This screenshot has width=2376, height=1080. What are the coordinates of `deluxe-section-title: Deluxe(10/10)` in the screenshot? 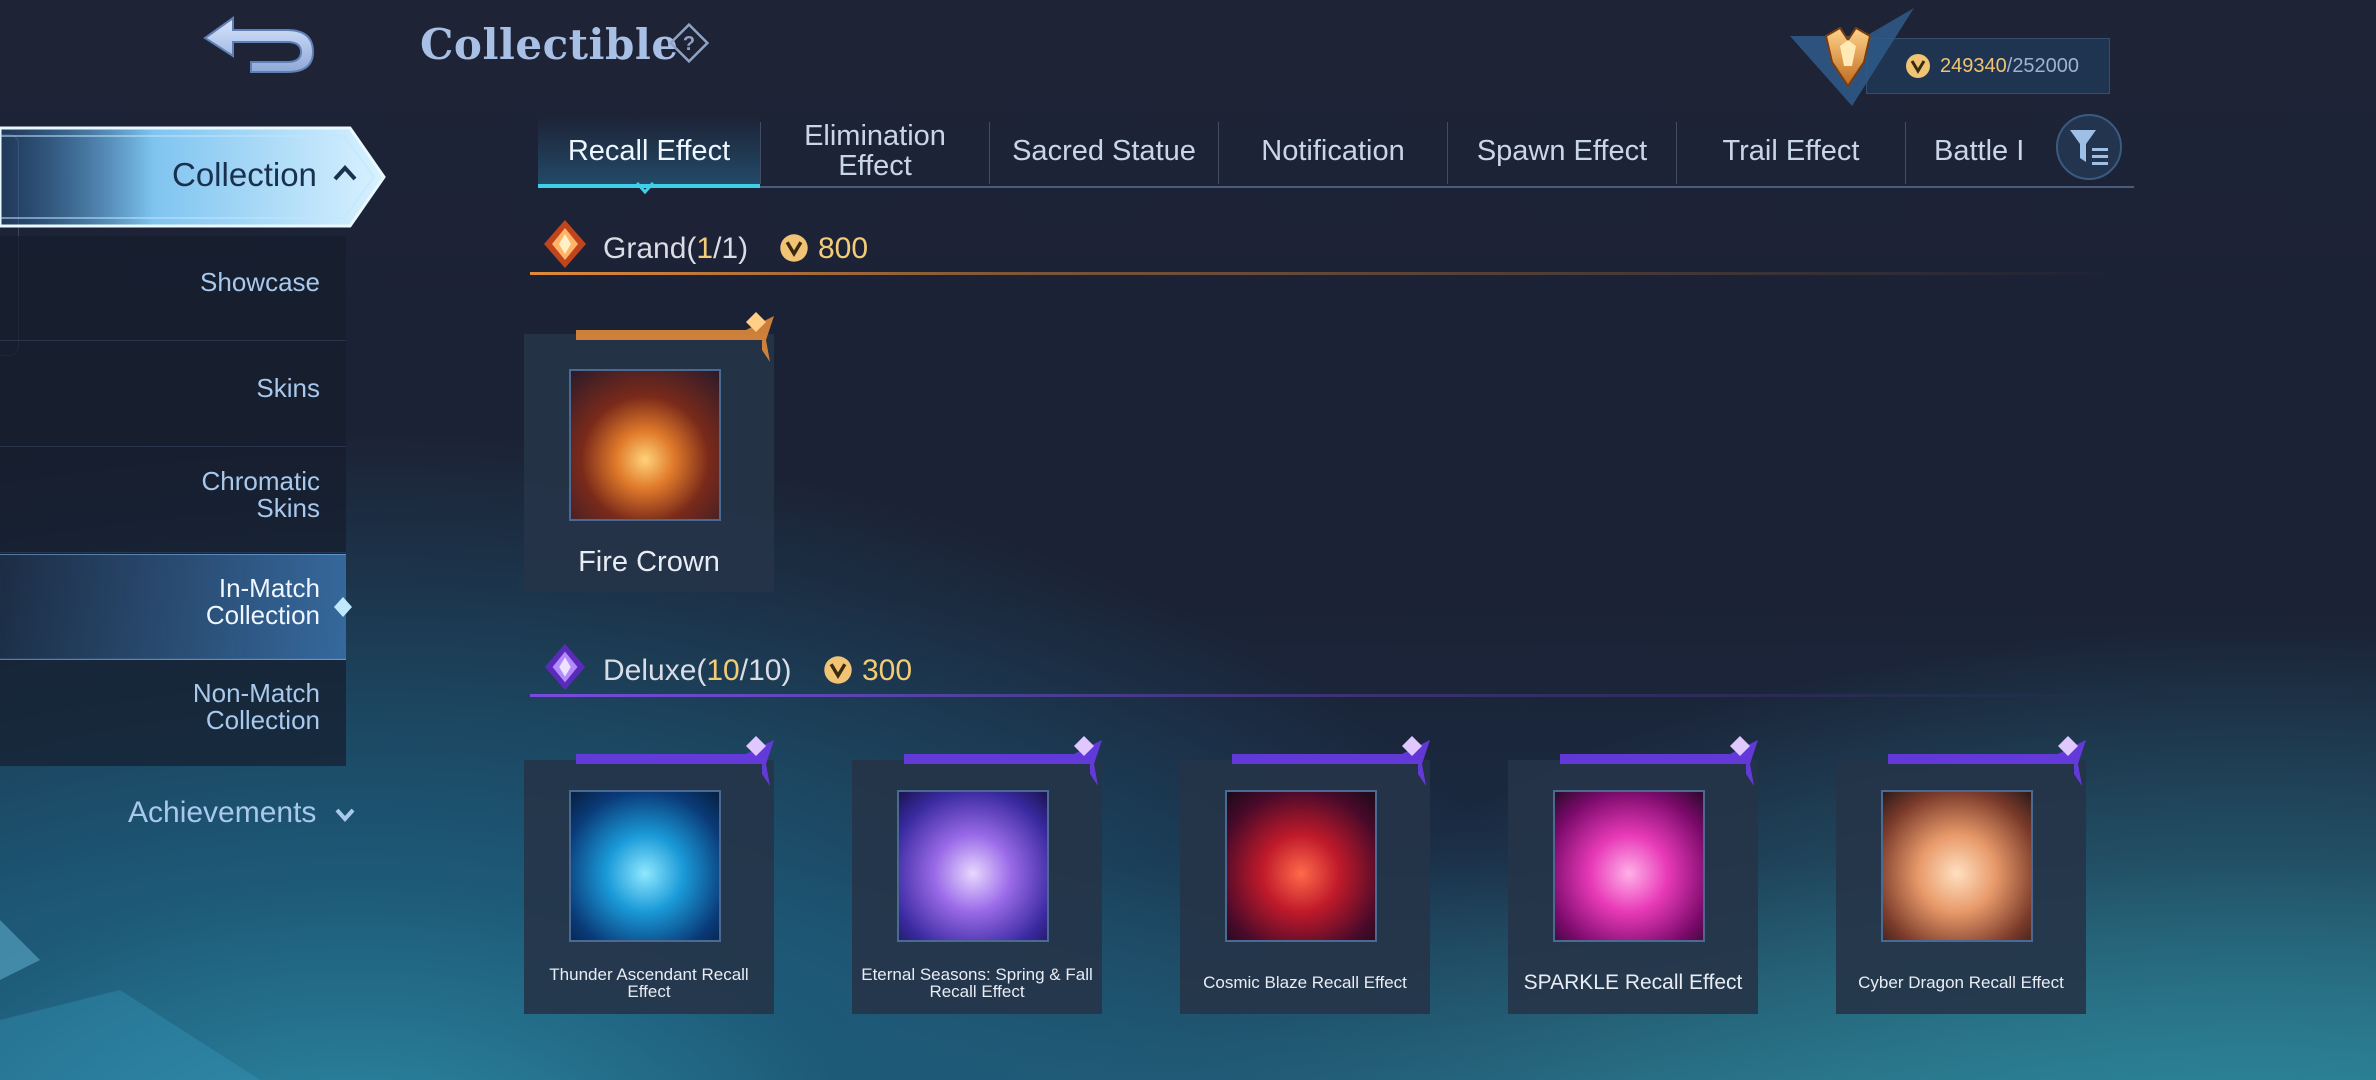 It's located at (697, 670).